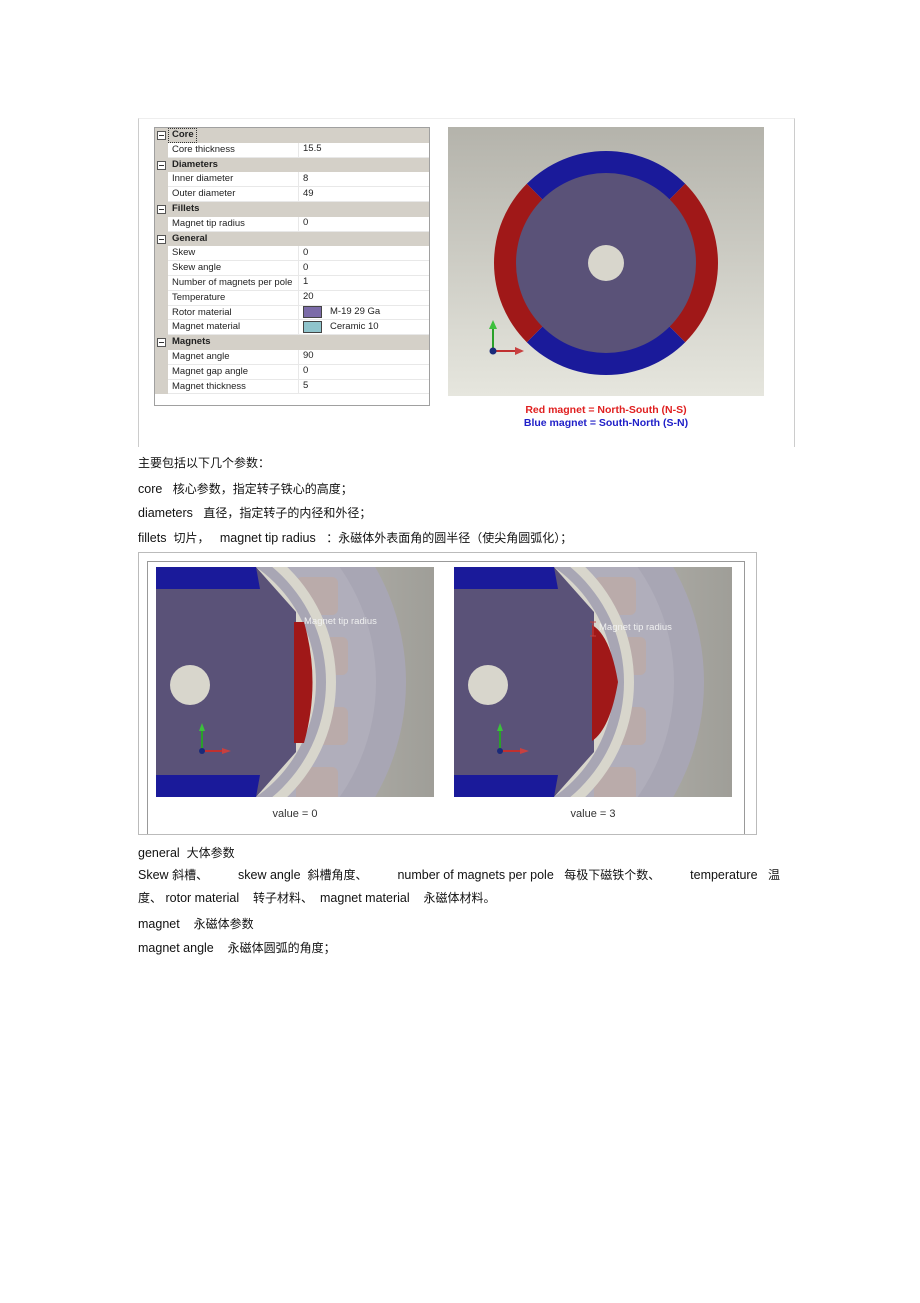  Describe the element at coordinates (292, 165) in the screenshot. I see `category-diameters: Diameters` at that location.